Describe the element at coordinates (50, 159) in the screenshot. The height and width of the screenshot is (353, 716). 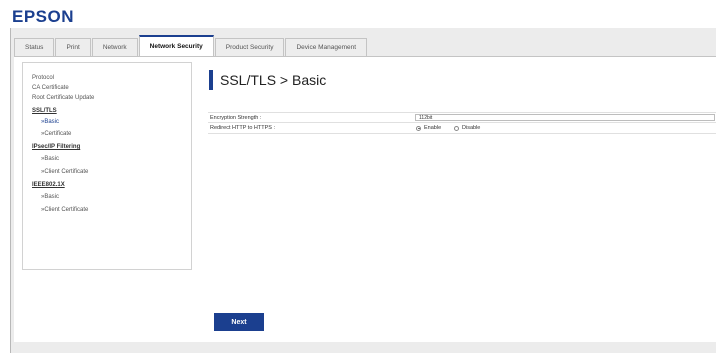
I see `sidebar-item-ipsec-basic: »Basic` at that location.